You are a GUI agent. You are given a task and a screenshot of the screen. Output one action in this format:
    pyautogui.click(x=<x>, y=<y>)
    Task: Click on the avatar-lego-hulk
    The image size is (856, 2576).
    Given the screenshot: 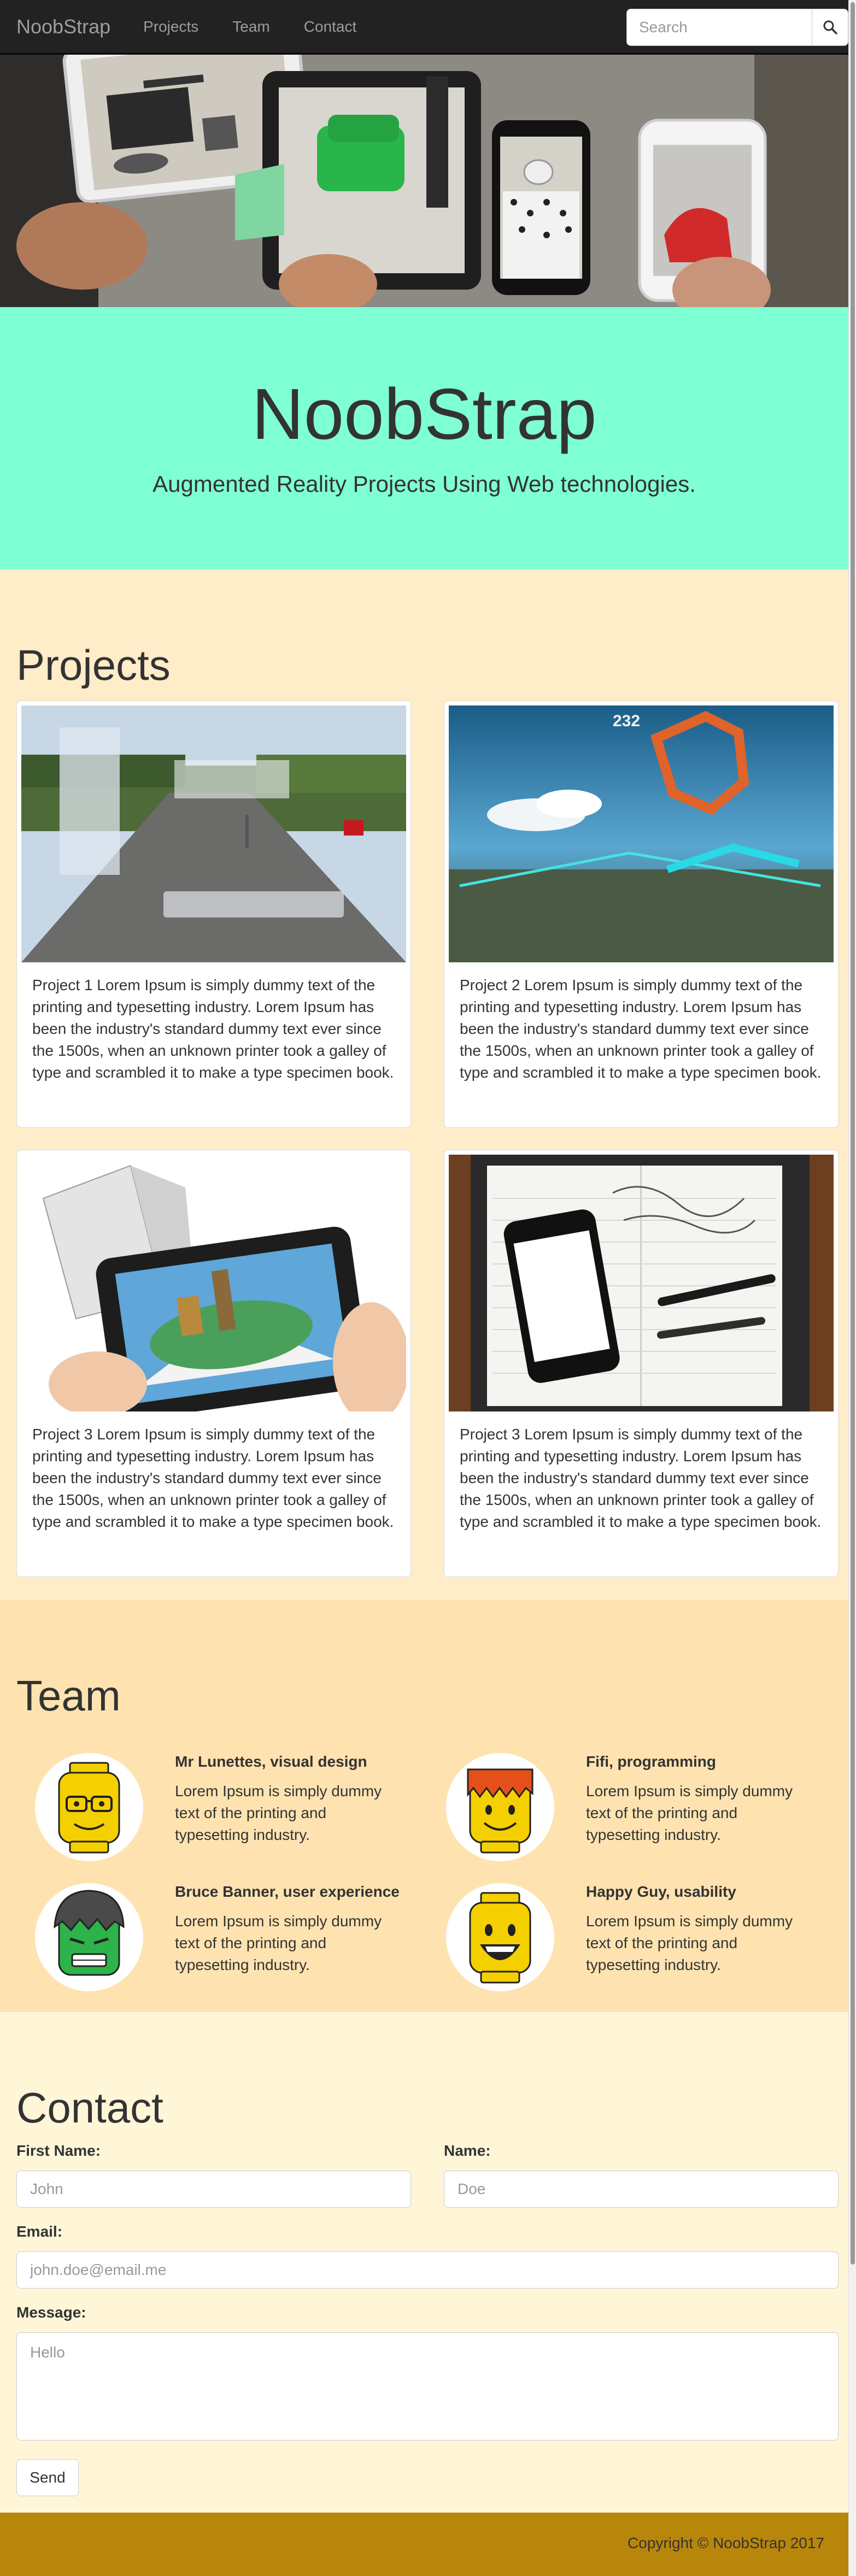 What is the action you would take?
    pyautogui.click(x=89, y=1937)
    